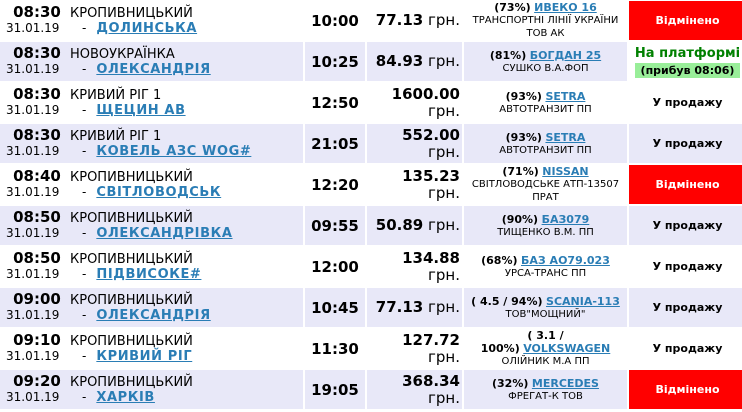  I want to click on bus-model-link: БОГДАН 25, so click(565, 55).